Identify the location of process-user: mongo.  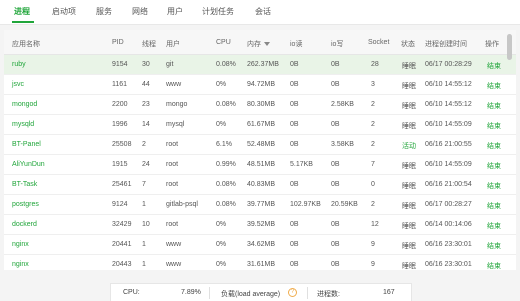
(177, 104).